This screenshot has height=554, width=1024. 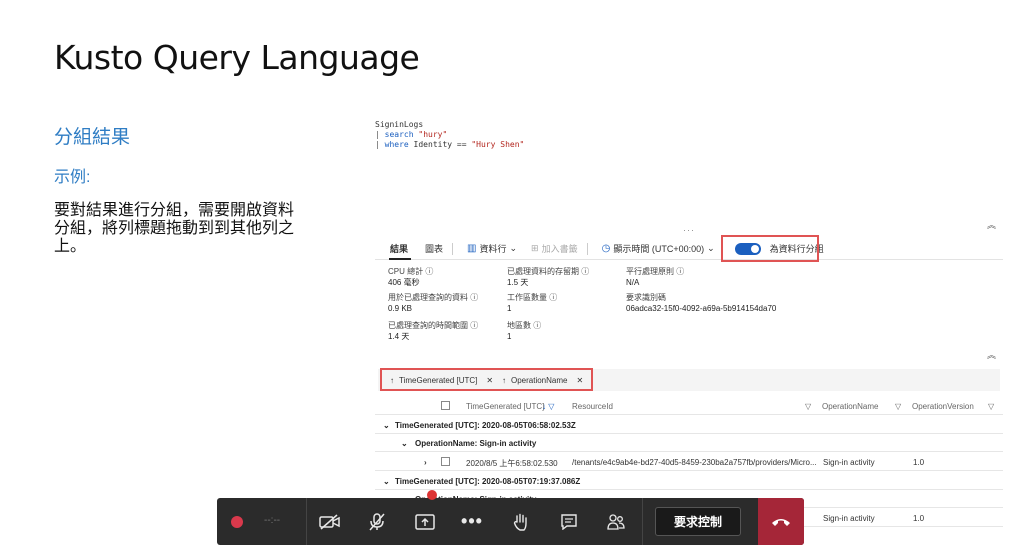 What do you see at coordinates (476, 443) in the screenshot?
I see `subgroup-label: OperationName: Sign-in activity` at bounding box center [476, 443].